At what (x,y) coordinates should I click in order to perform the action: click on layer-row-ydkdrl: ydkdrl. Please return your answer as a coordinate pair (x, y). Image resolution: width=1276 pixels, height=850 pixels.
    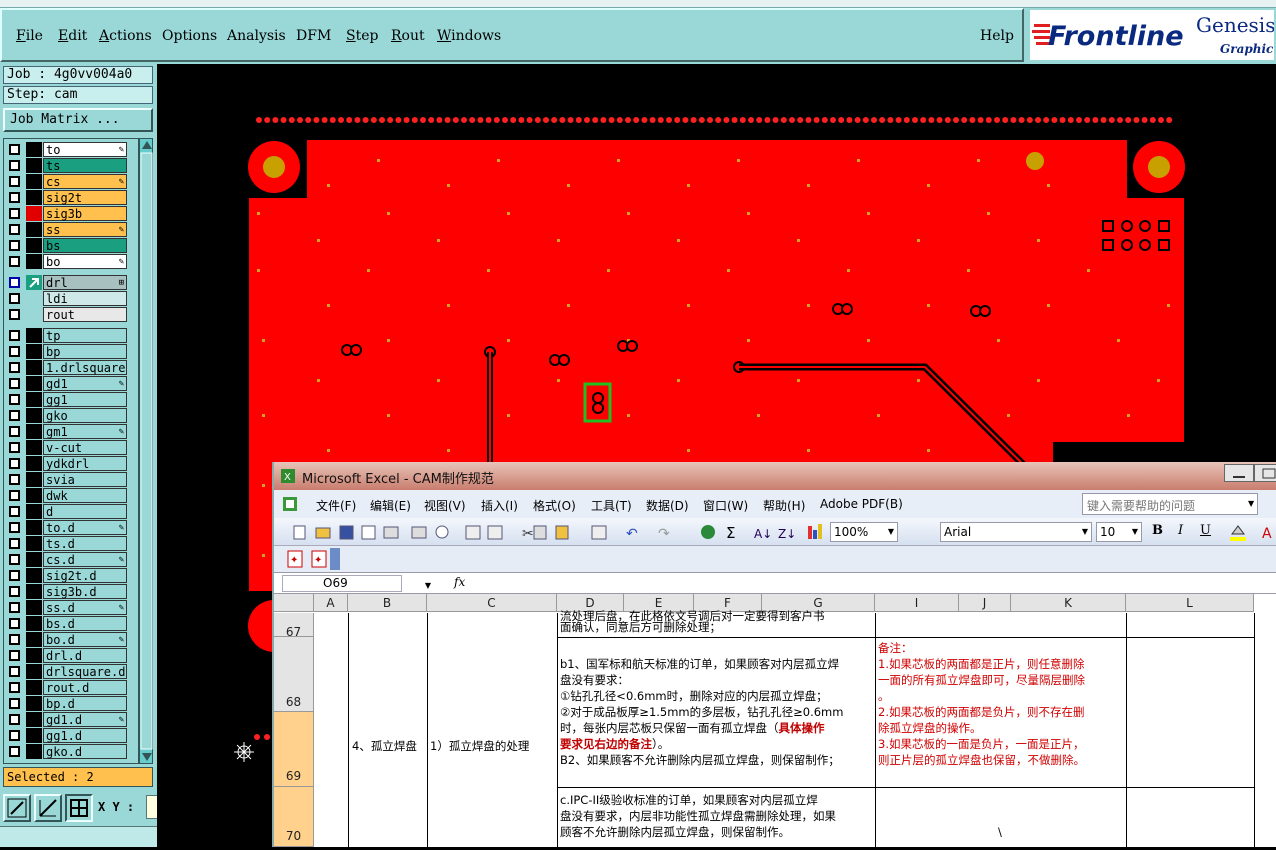
    Looking at the image, I should click on (66, 463).